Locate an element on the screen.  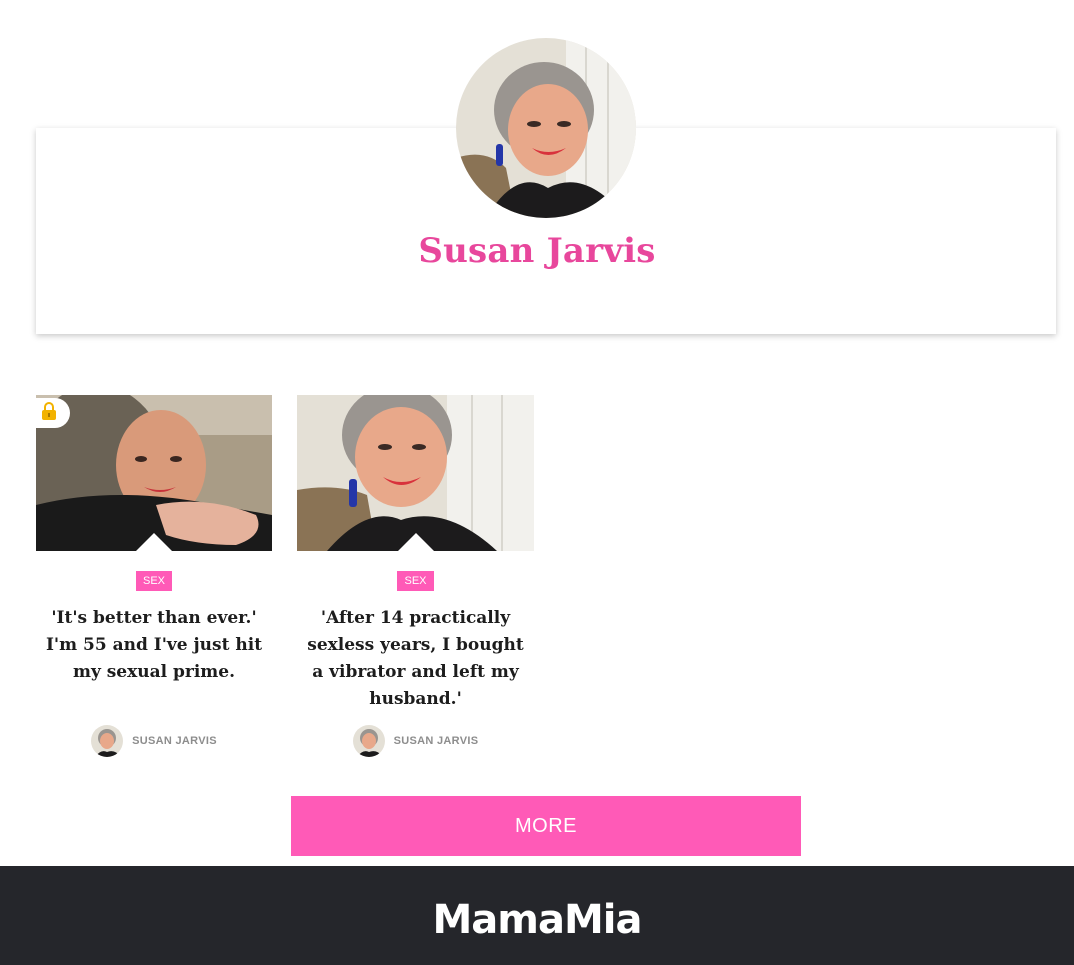
site-logo: MamaMia is located at coordinates (537, 920).